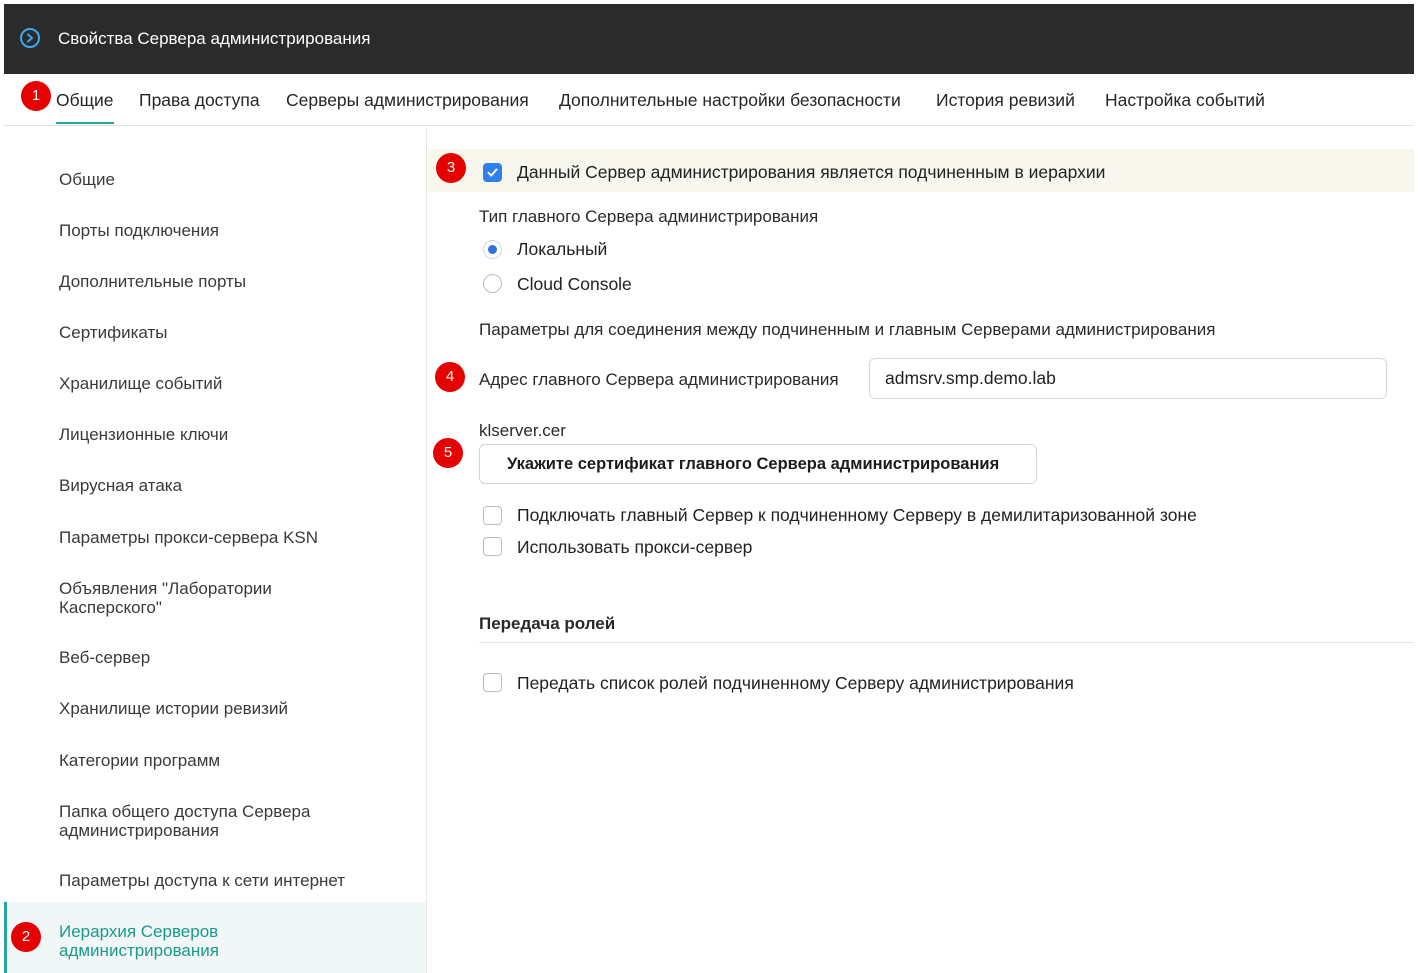  Describe the element at coordinates (159, 941) in the screenshot. I see `sidebar-item-server-hierarchy: Иерархия Серверов администрирования` at that location.